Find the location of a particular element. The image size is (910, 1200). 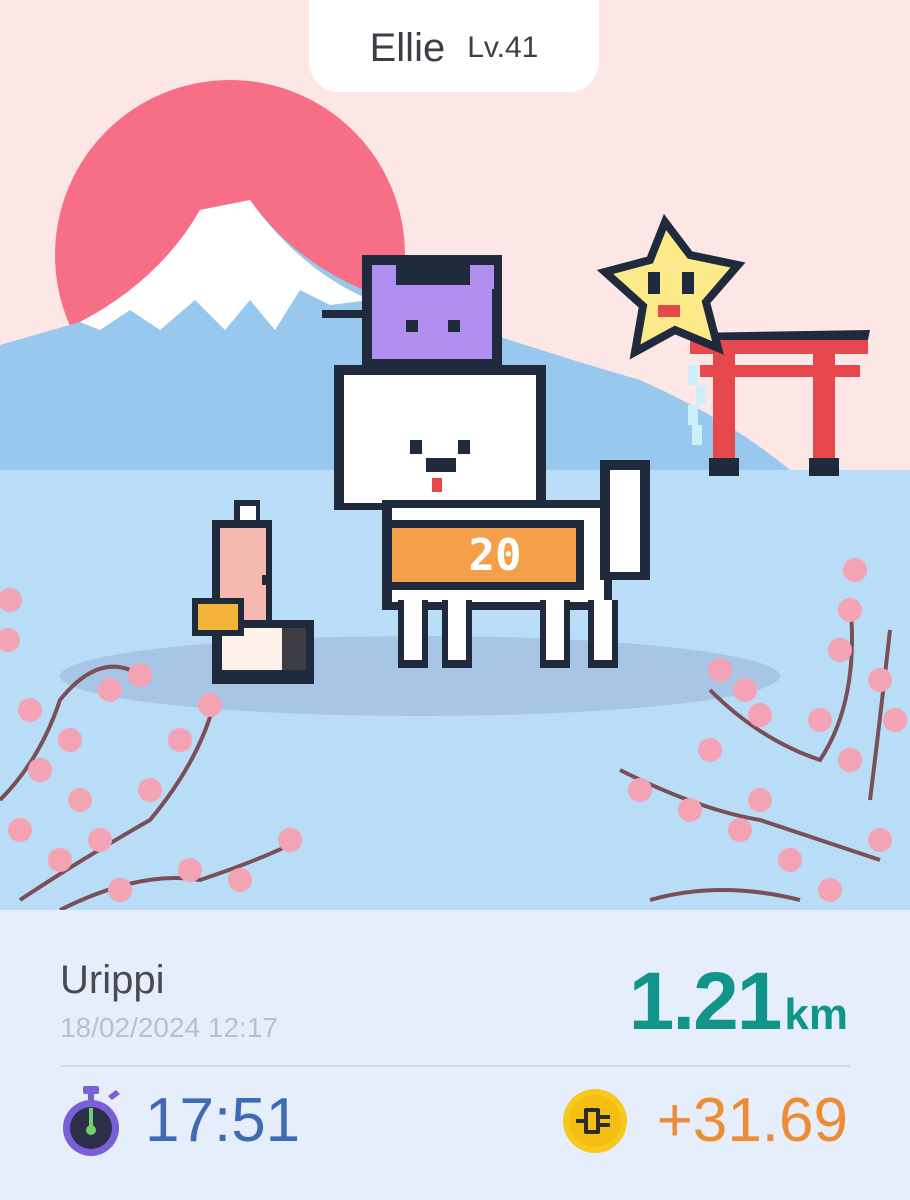

badge-number: 20 is located at coordinates (495, 555).